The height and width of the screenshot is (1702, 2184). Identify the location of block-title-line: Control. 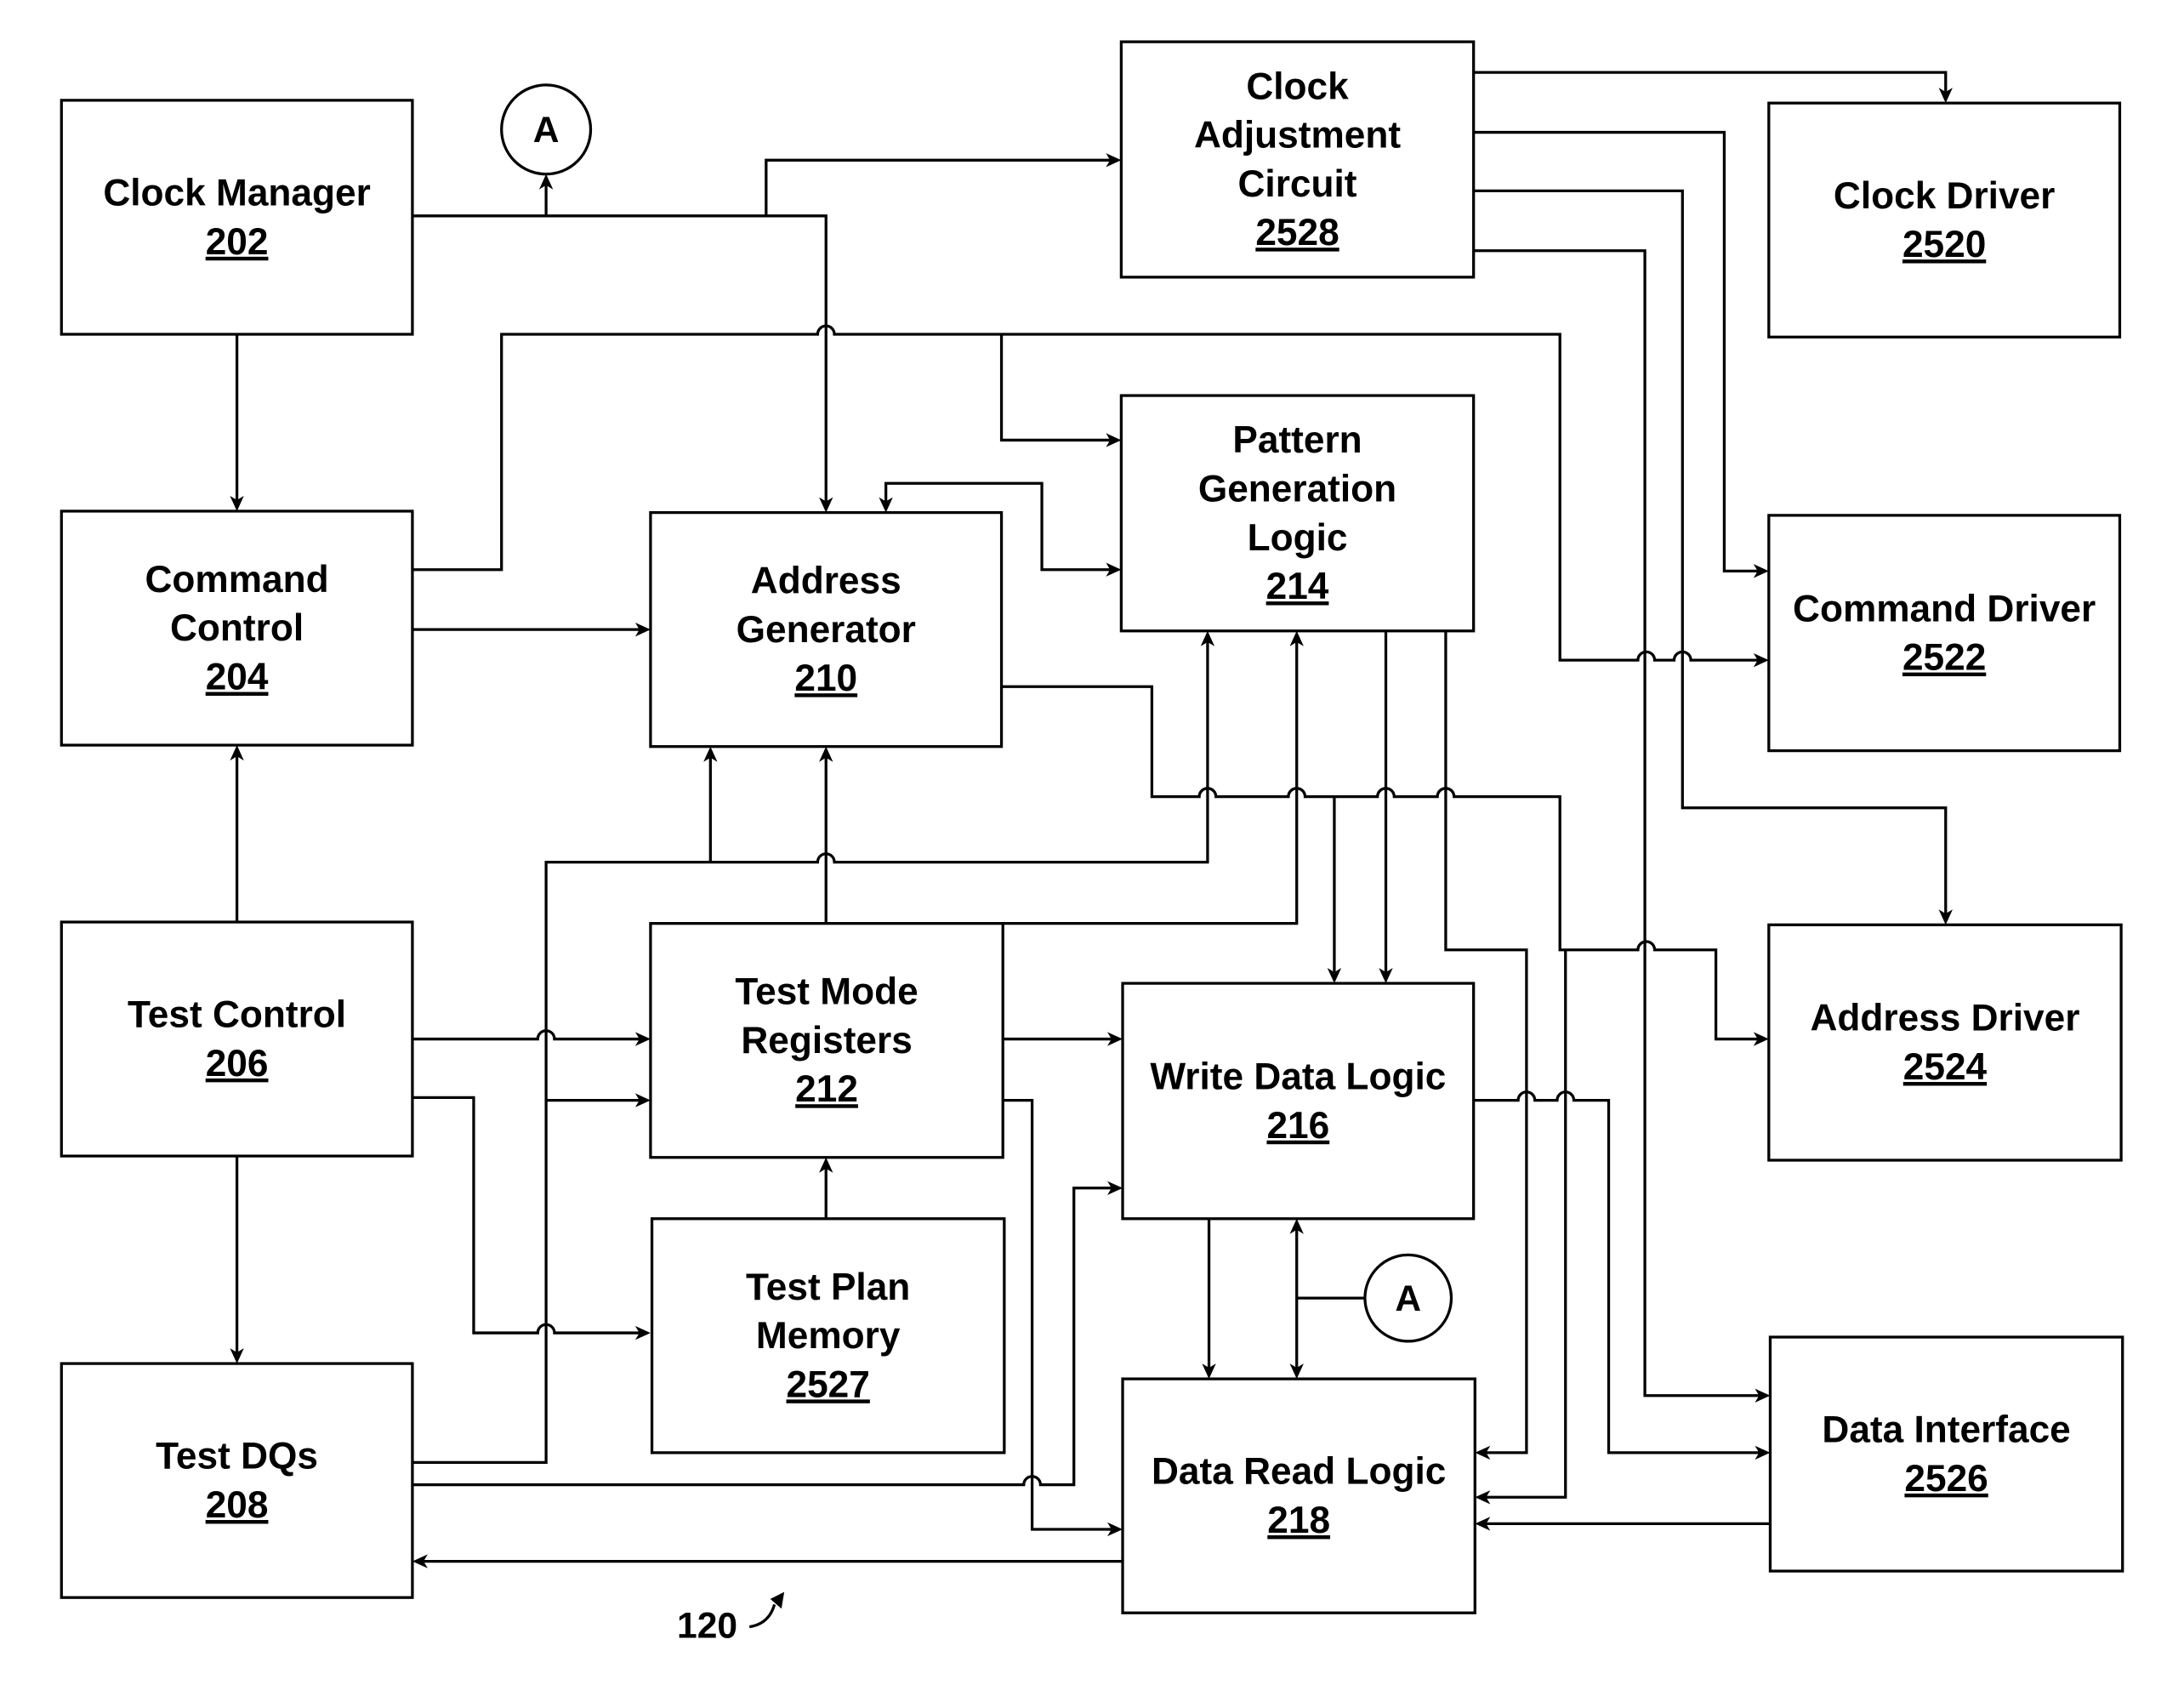
(237, 628).